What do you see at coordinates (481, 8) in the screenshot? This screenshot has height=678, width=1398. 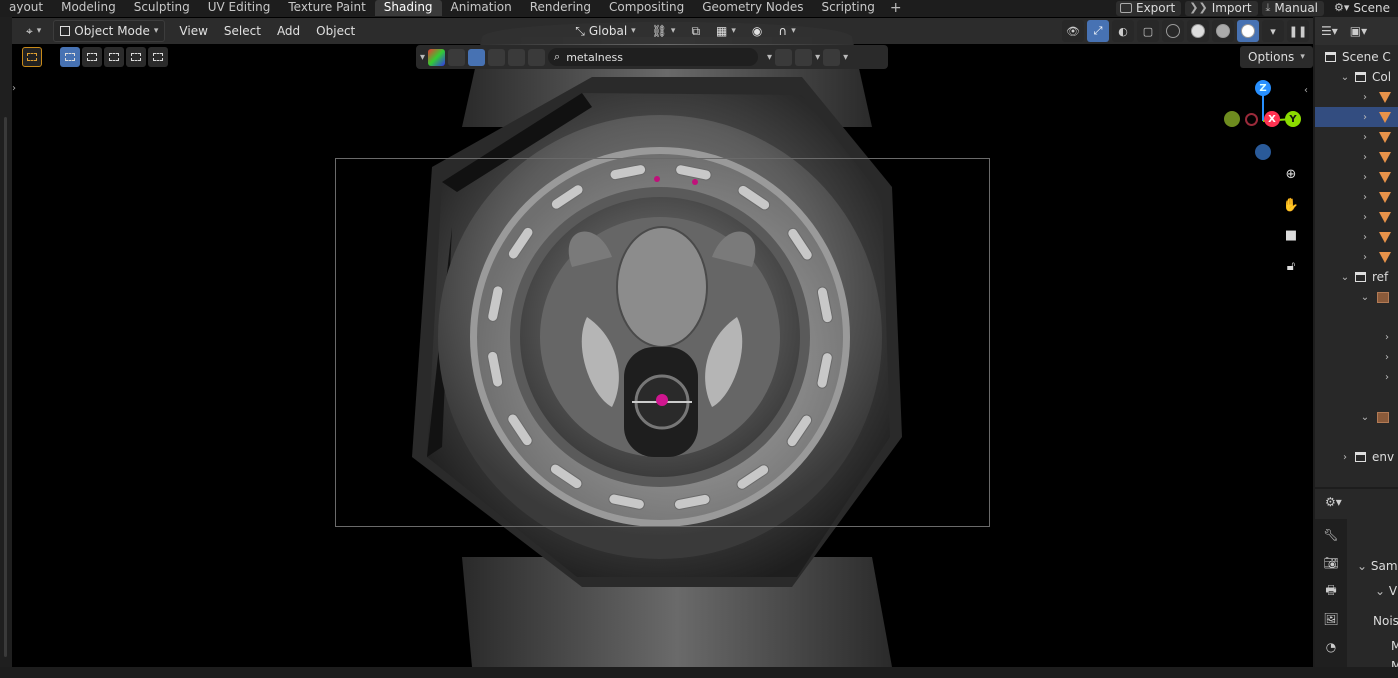 I see `tab-animation: Animation` at bounding box center [481, 8].